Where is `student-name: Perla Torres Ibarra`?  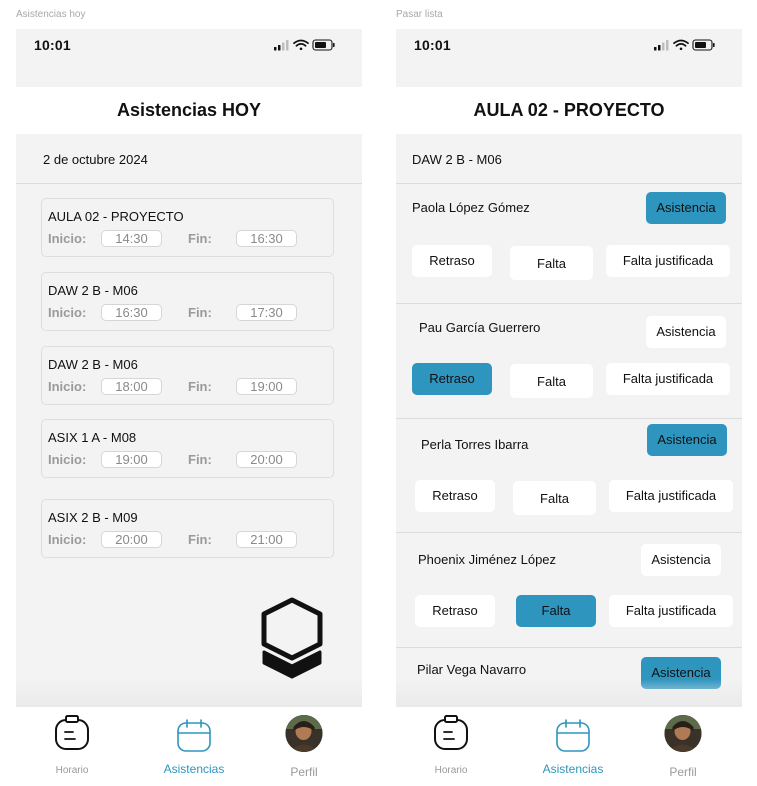
student-name: Perla Torres Ibarra is located at coordinates (475, 444).